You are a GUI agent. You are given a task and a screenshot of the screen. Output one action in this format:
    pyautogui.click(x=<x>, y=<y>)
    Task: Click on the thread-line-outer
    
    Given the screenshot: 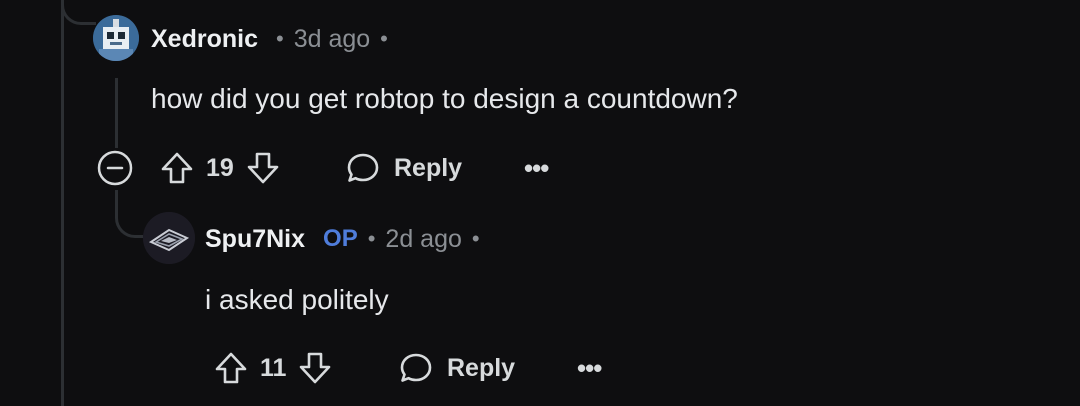 What is the action you would take?
    pyautogui.click(x=62, y=203)
    